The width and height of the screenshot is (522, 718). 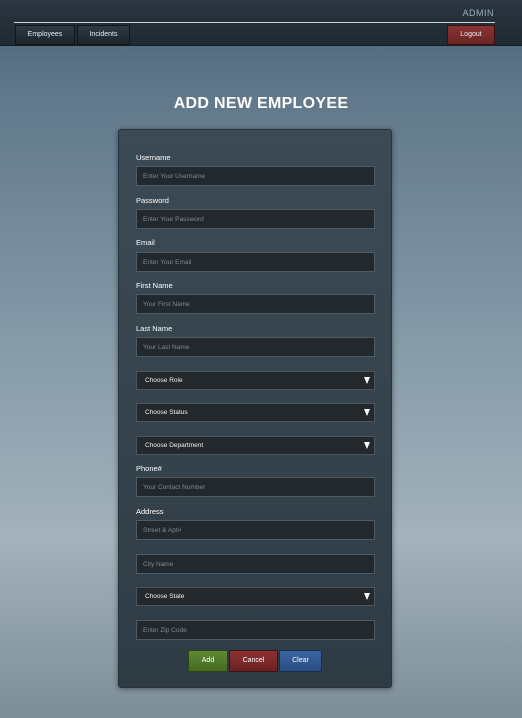 What do you see at coordinates (164, 380) in the screenshot?
I see `role-select-value: Choose Role` at bounding box center [164, 380].